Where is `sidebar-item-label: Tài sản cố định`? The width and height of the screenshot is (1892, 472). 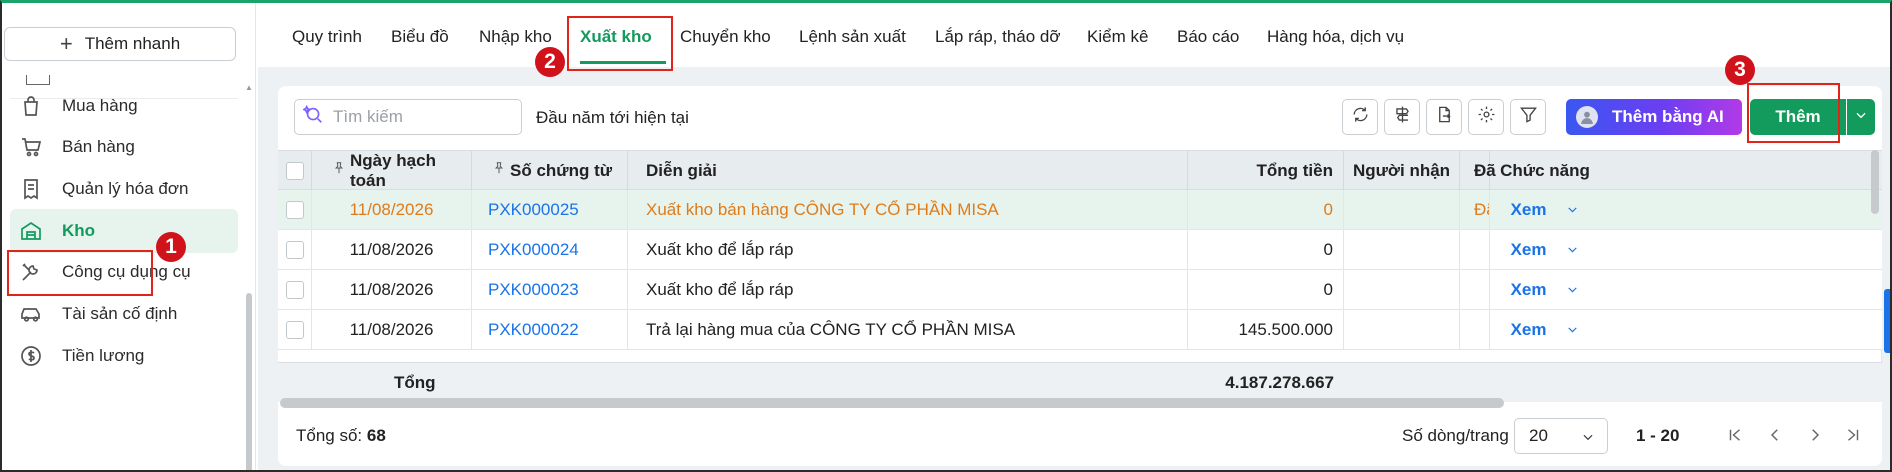
sidebar-item-label: Tài sản cố định is located at coordinates (120, 313).